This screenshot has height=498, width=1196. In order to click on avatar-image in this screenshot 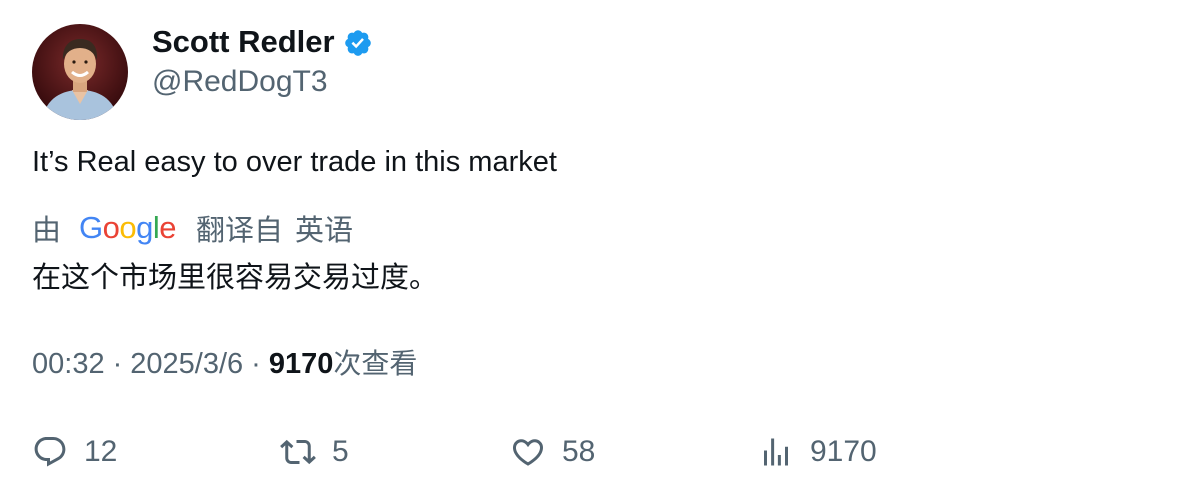, I will do `click(80, 79)`.